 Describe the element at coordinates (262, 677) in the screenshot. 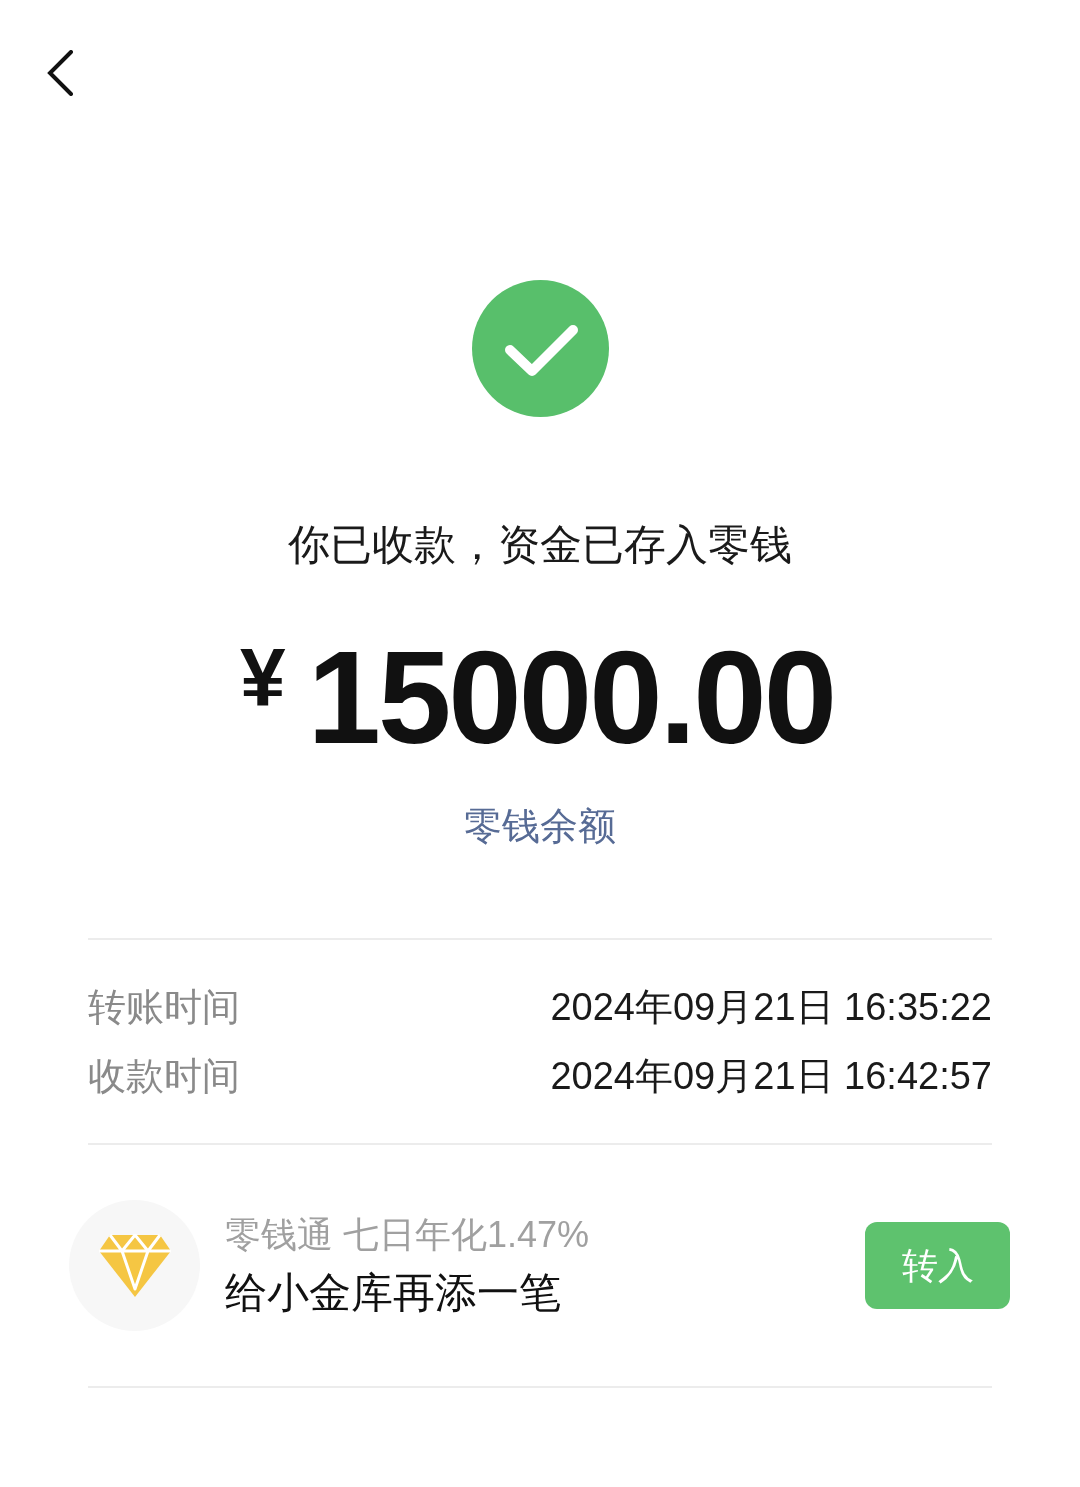

I see `currency-symbol: ¥` at that location.